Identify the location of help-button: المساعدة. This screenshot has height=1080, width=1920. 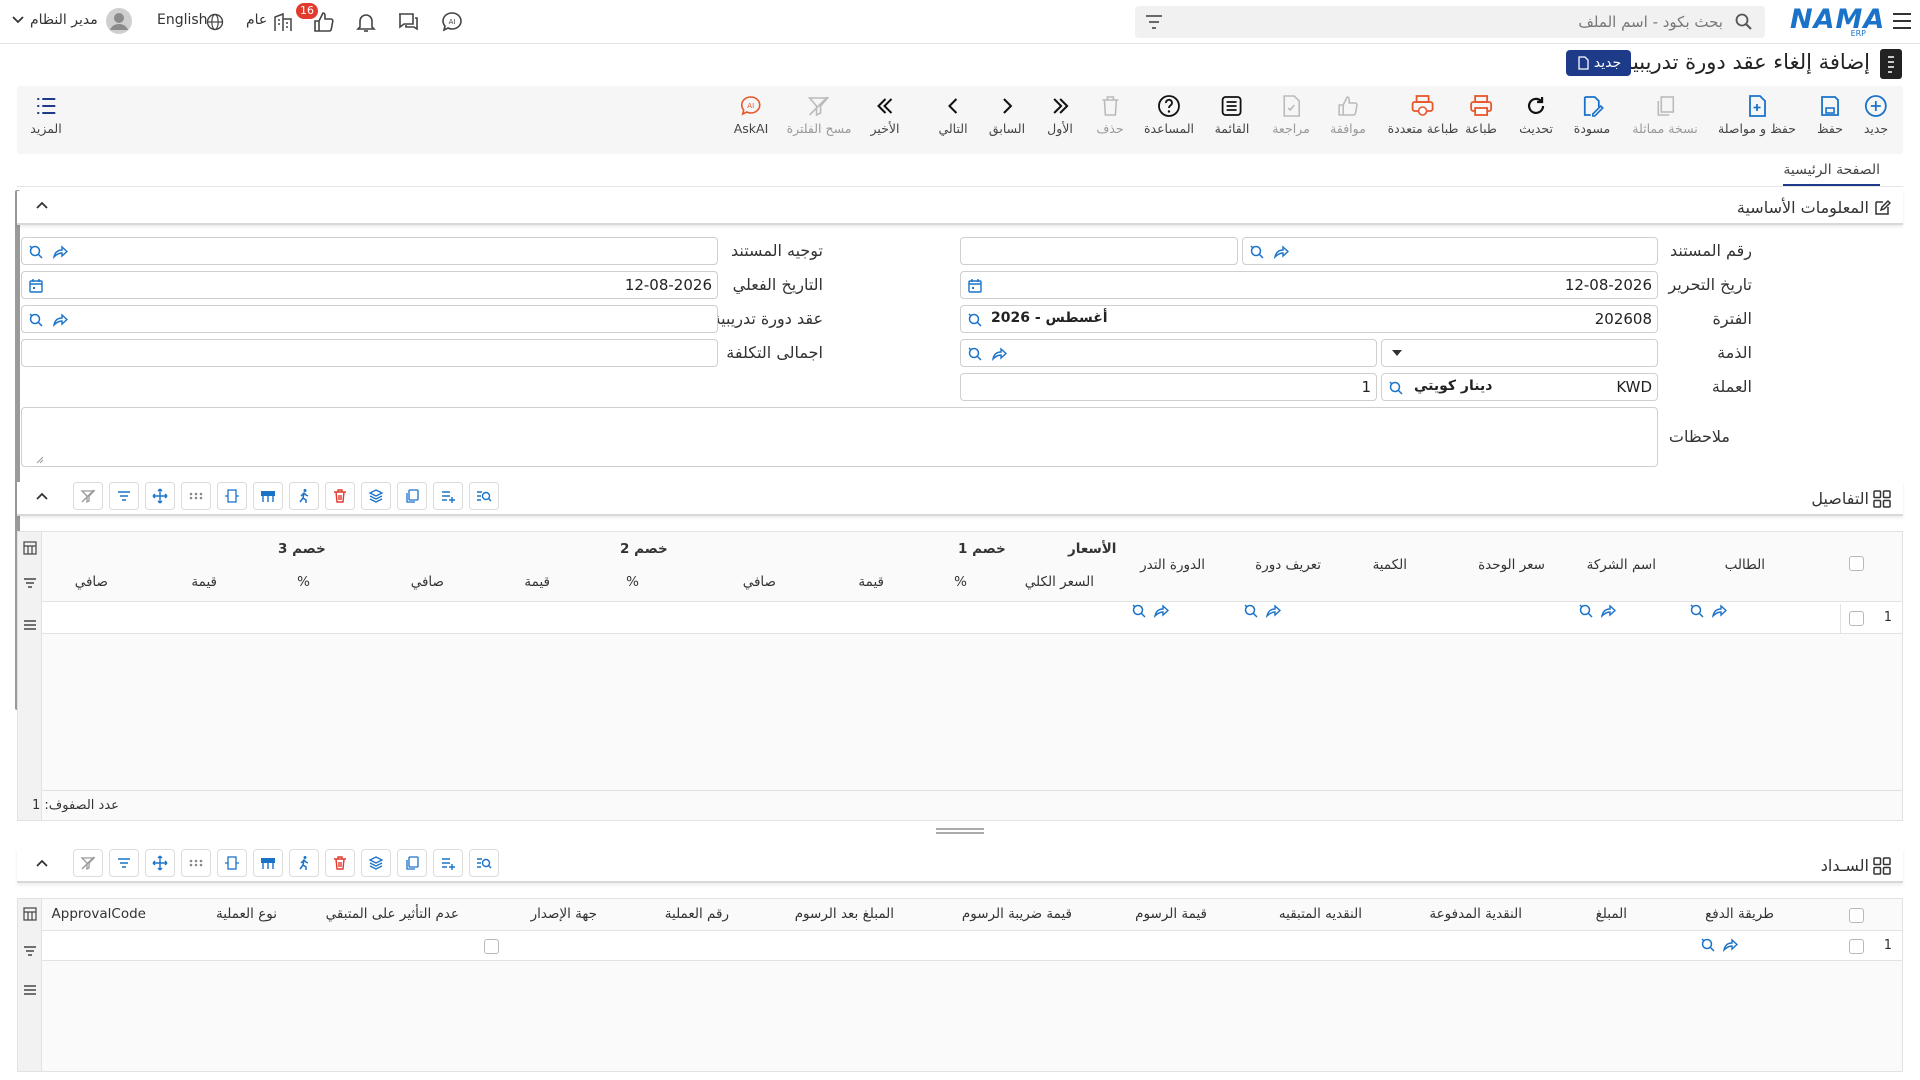
(1169, 115).